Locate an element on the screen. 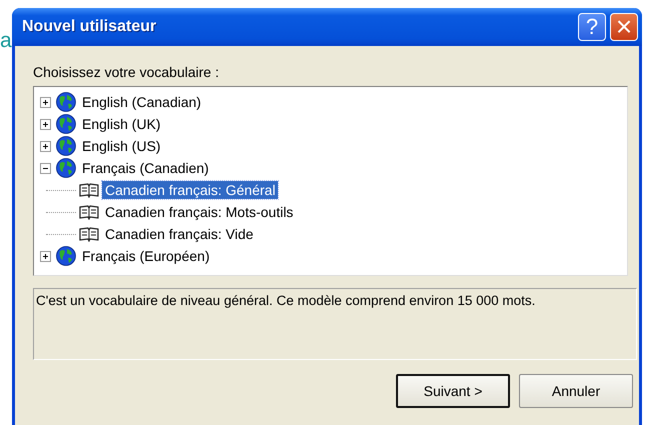  tree-item: Français (Européen) is located at coordinates (146, 256).